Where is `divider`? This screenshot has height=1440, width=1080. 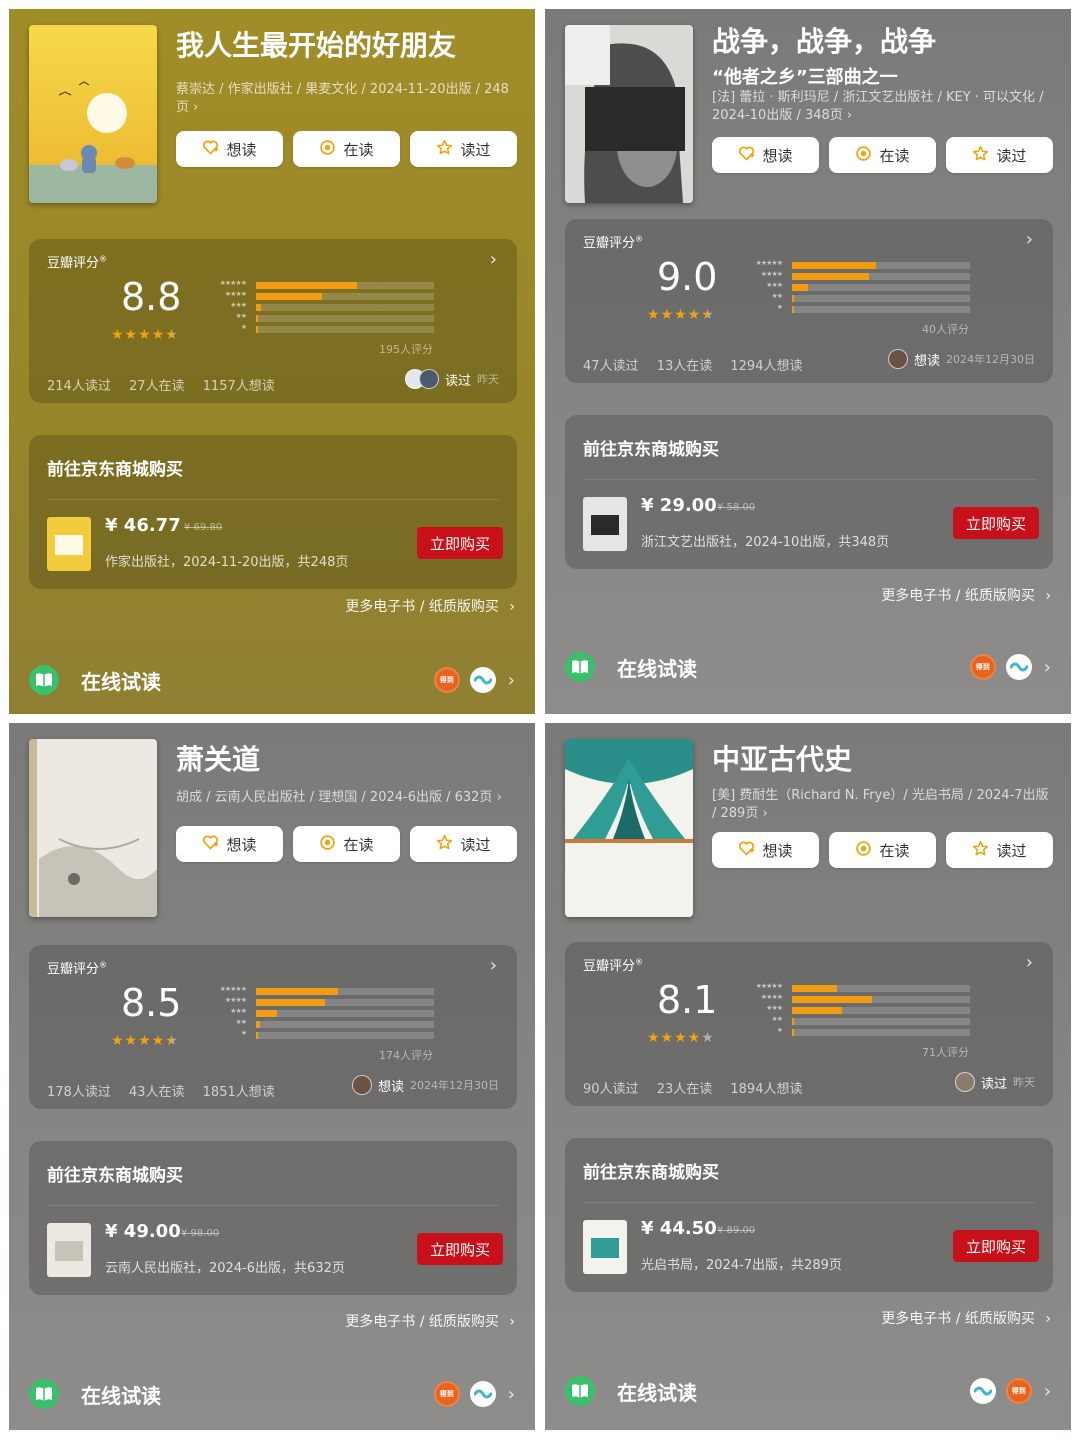 divider is located at coordinates (809, 479).